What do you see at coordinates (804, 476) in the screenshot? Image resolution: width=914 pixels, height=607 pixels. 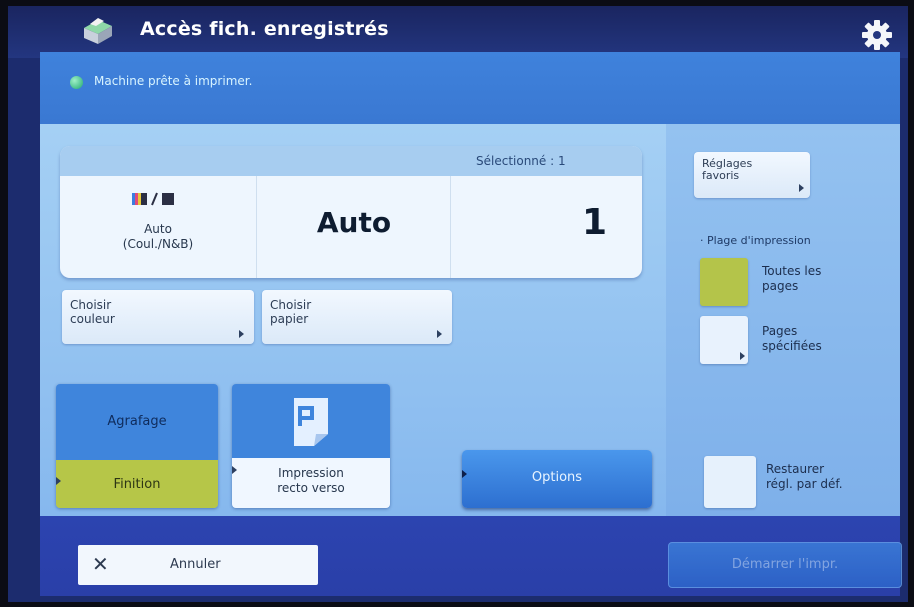 I see `restore-defaults-label: Restaurer régl. par déf.` at bounding box center [804, 476].